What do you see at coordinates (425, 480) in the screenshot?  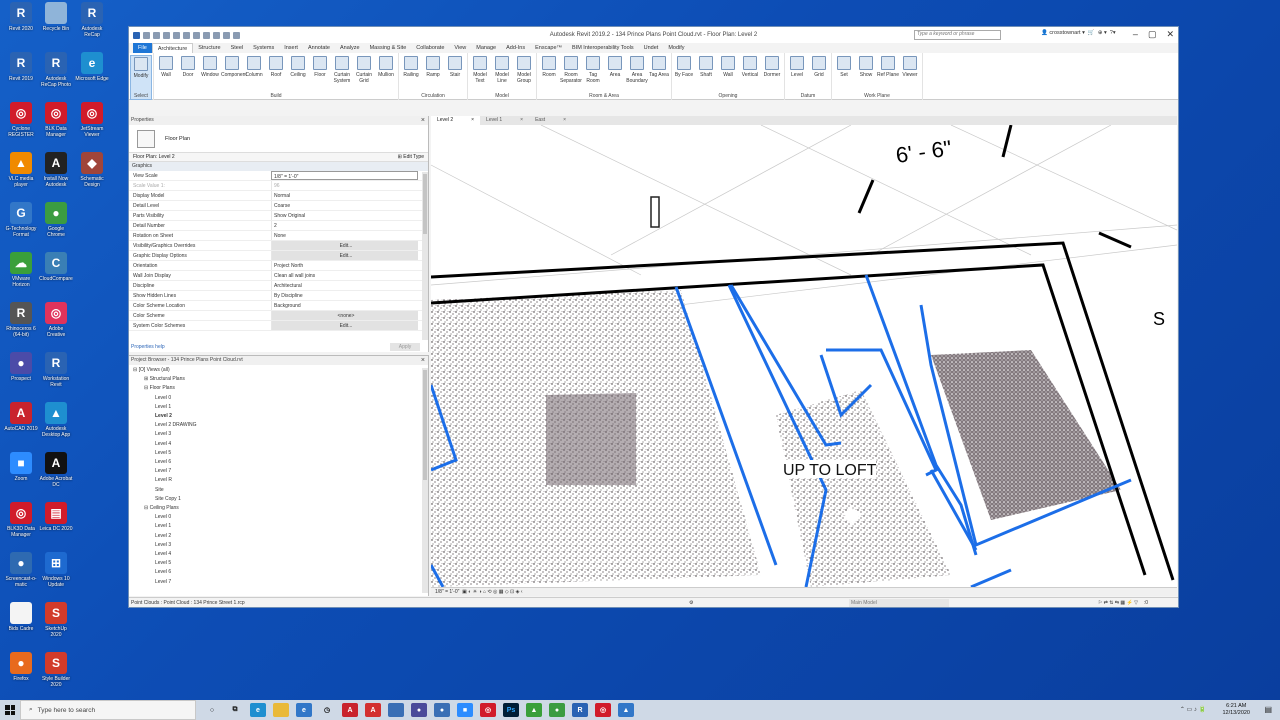 I see `browser-scrollbar` at bounding box center [425, 480].